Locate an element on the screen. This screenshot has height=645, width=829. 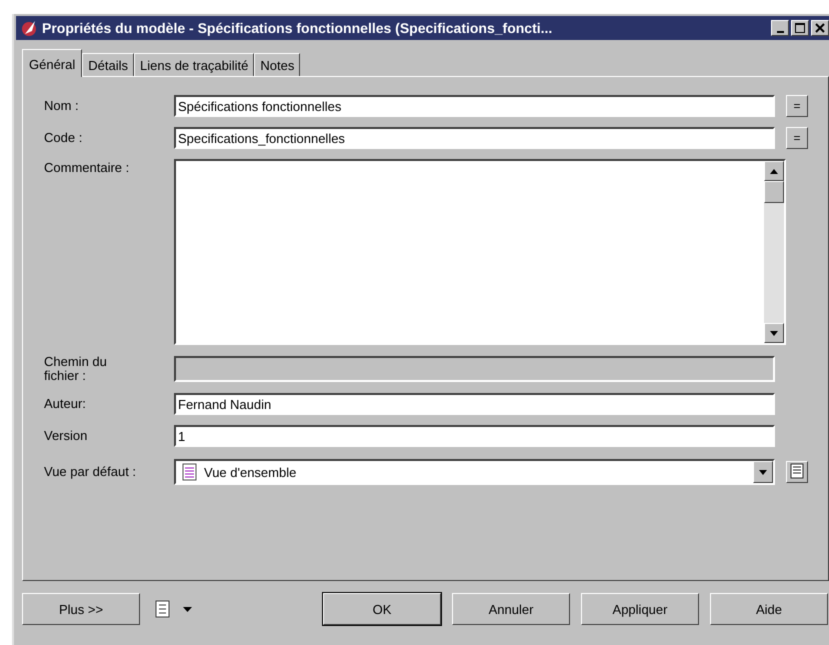
close-button is located at coordinates (820, 28).